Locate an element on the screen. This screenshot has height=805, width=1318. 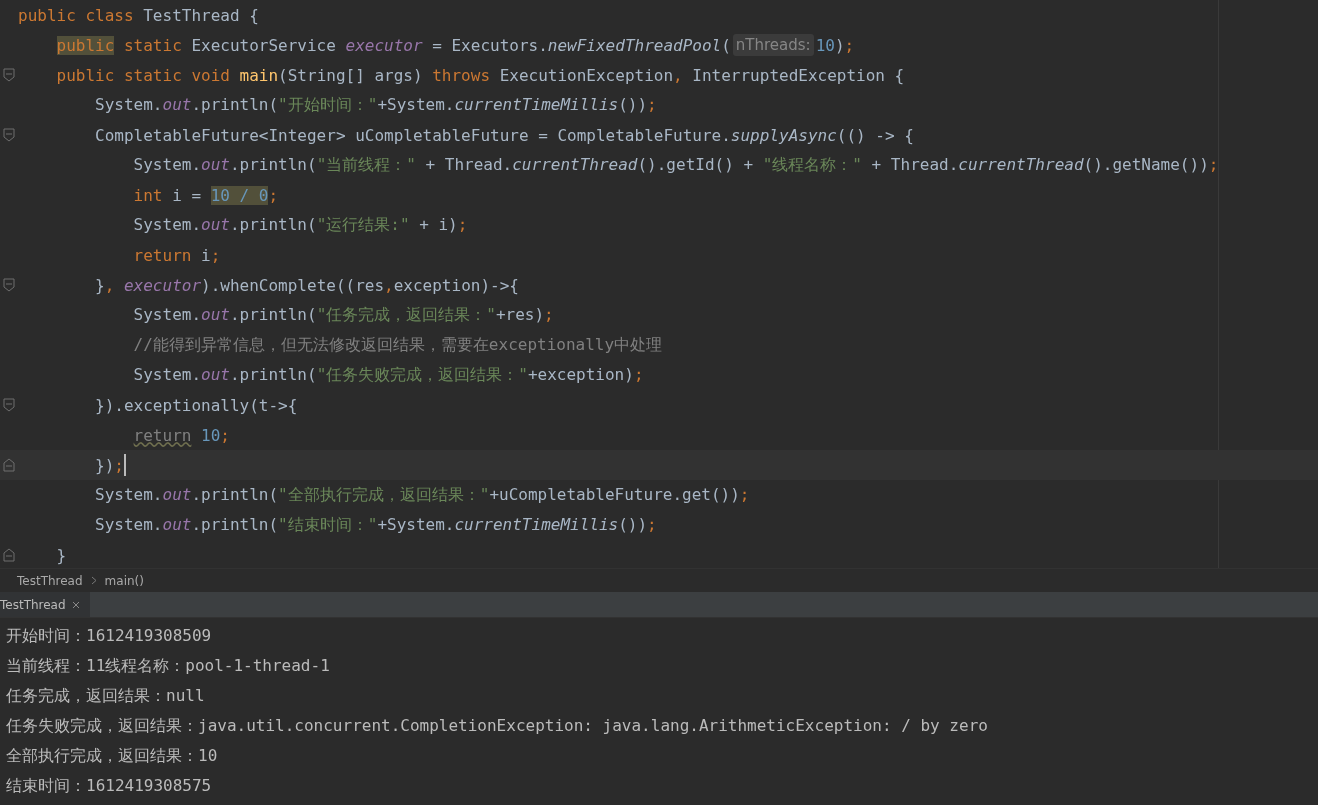
breadcrumb-item: main() is located at coordinates (124, 580).